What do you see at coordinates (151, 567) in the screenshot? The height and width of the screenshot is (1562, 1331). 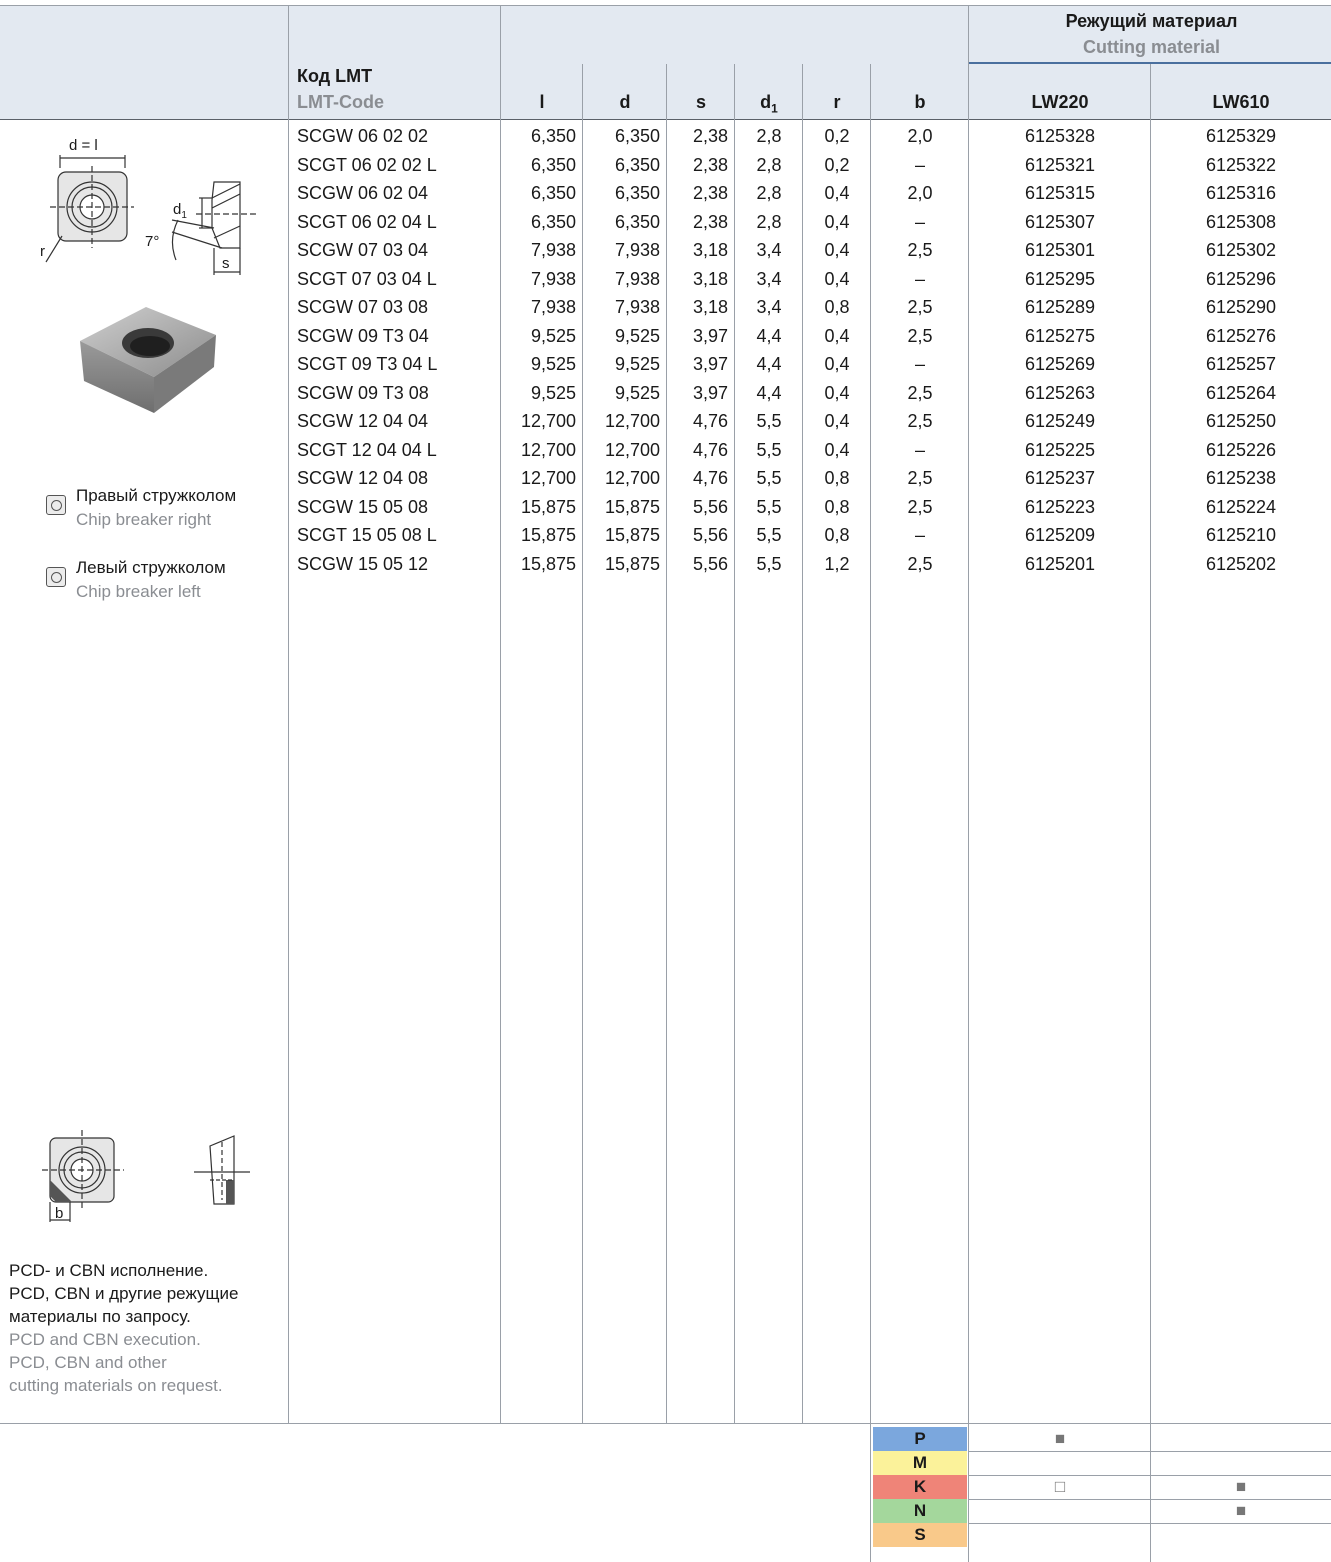 I see `legend-left-ru: Левый стружколом` at bounding box center [151, 567].